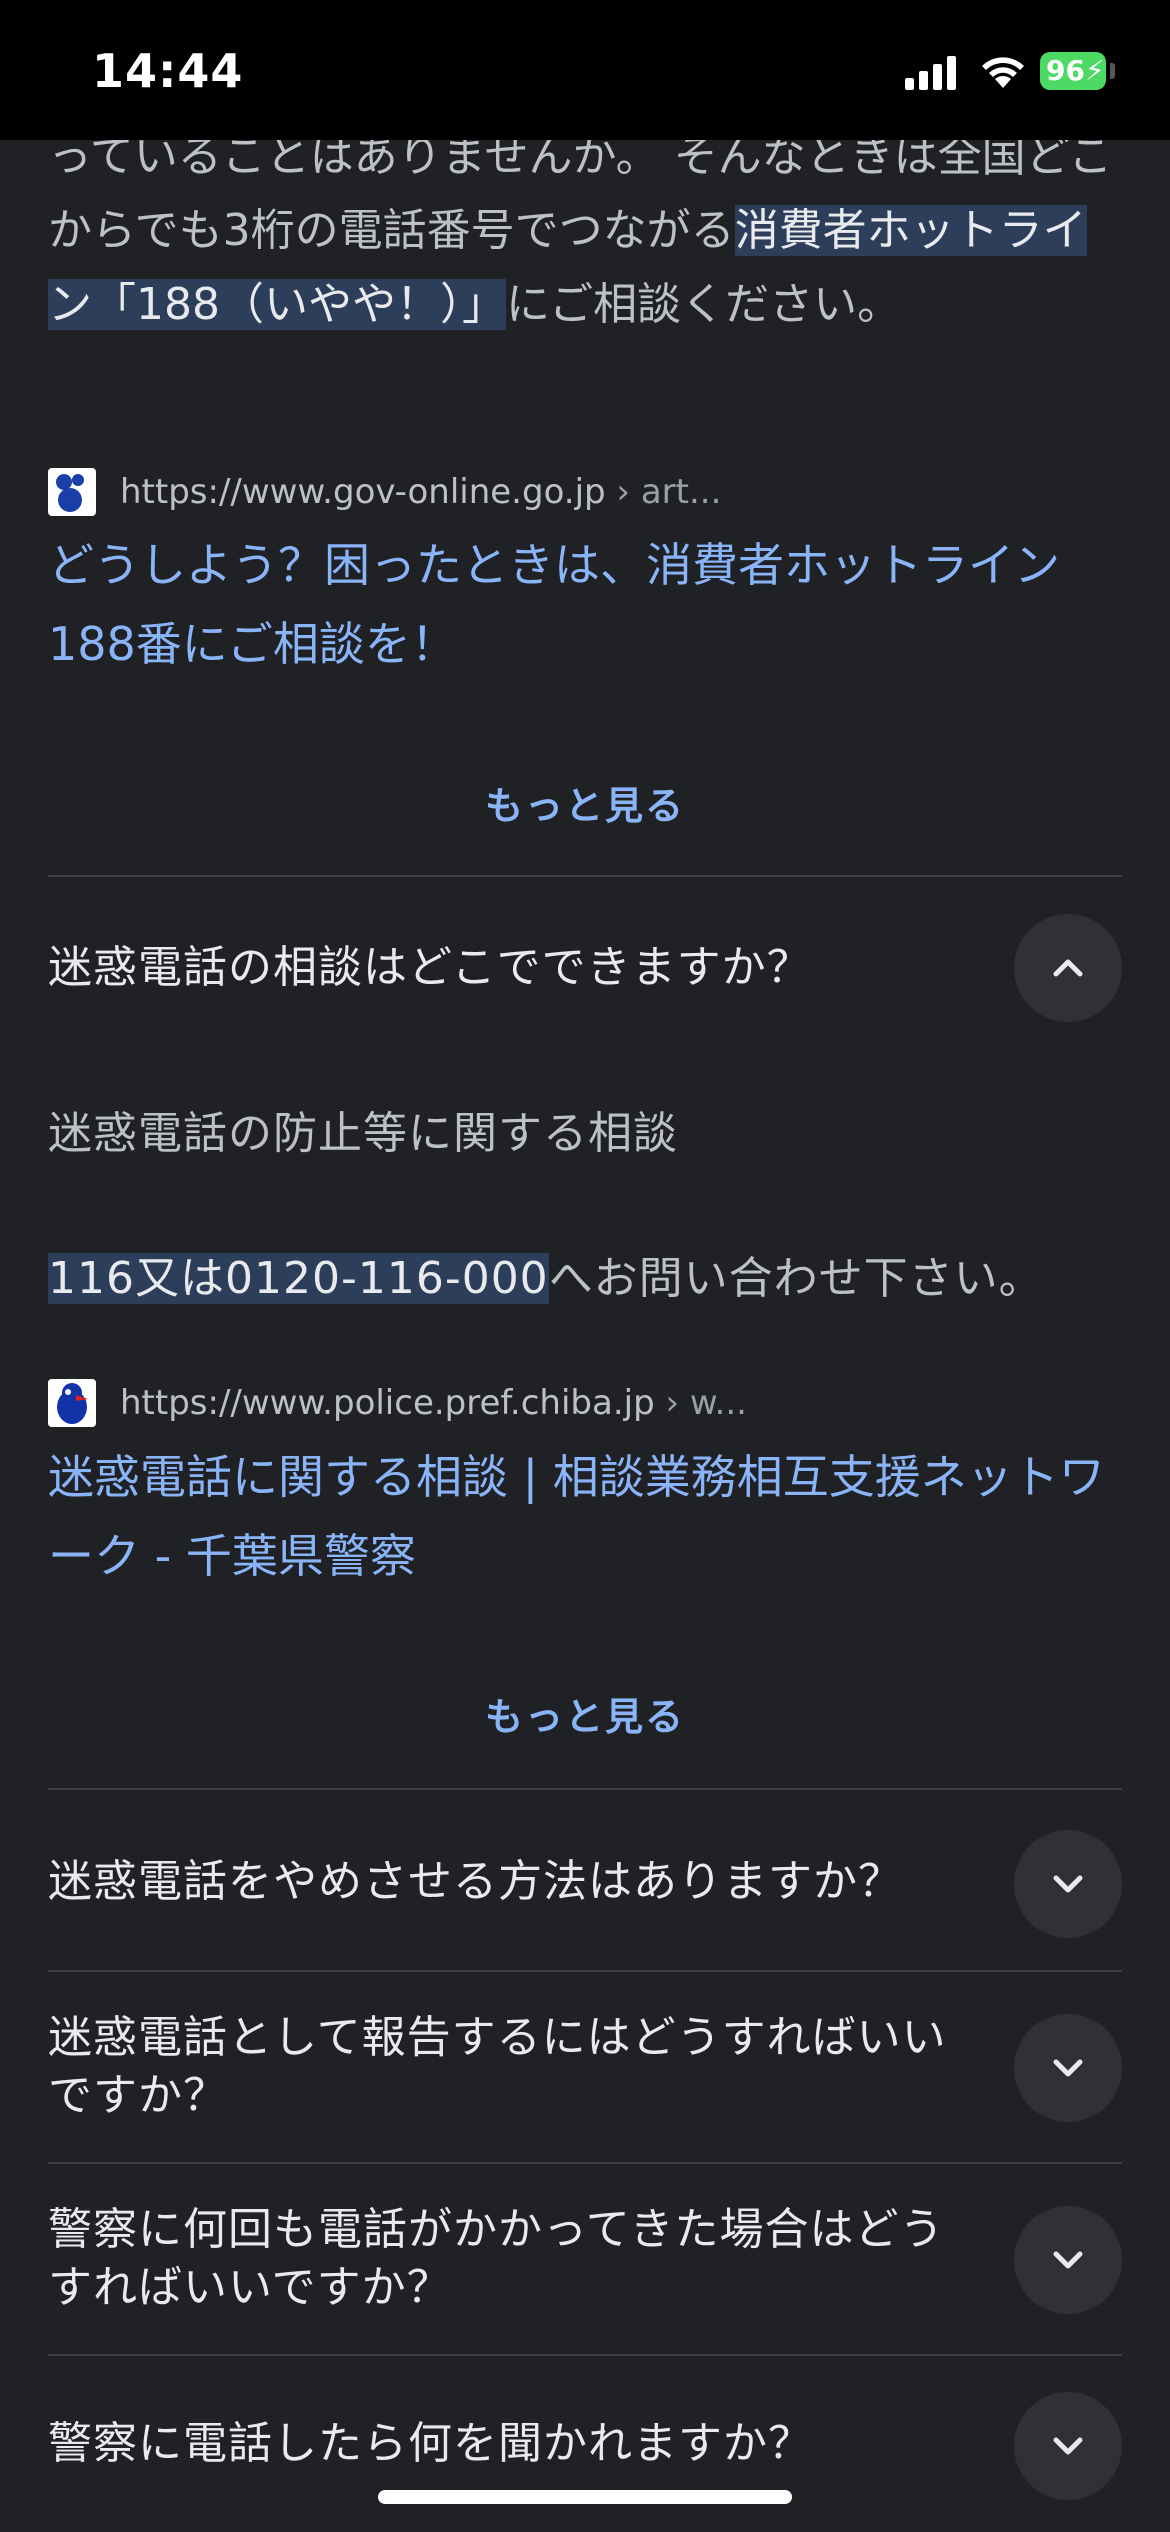 This screenshot has height=2532, width=1170. What do you see at coordinates (363, 1133) in the screenshot?
I see `faq-answer-line1: 迷惑電話の防止等に関する相談` at bounding box center [363, 1133].